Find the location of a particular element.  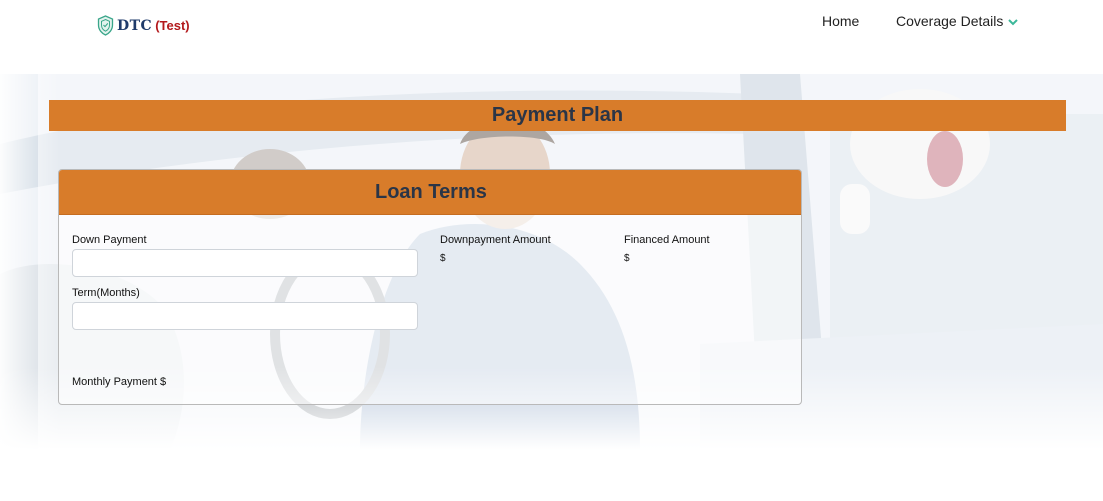

down-payment-label: Down Payment is located at coordinates (109, 240).